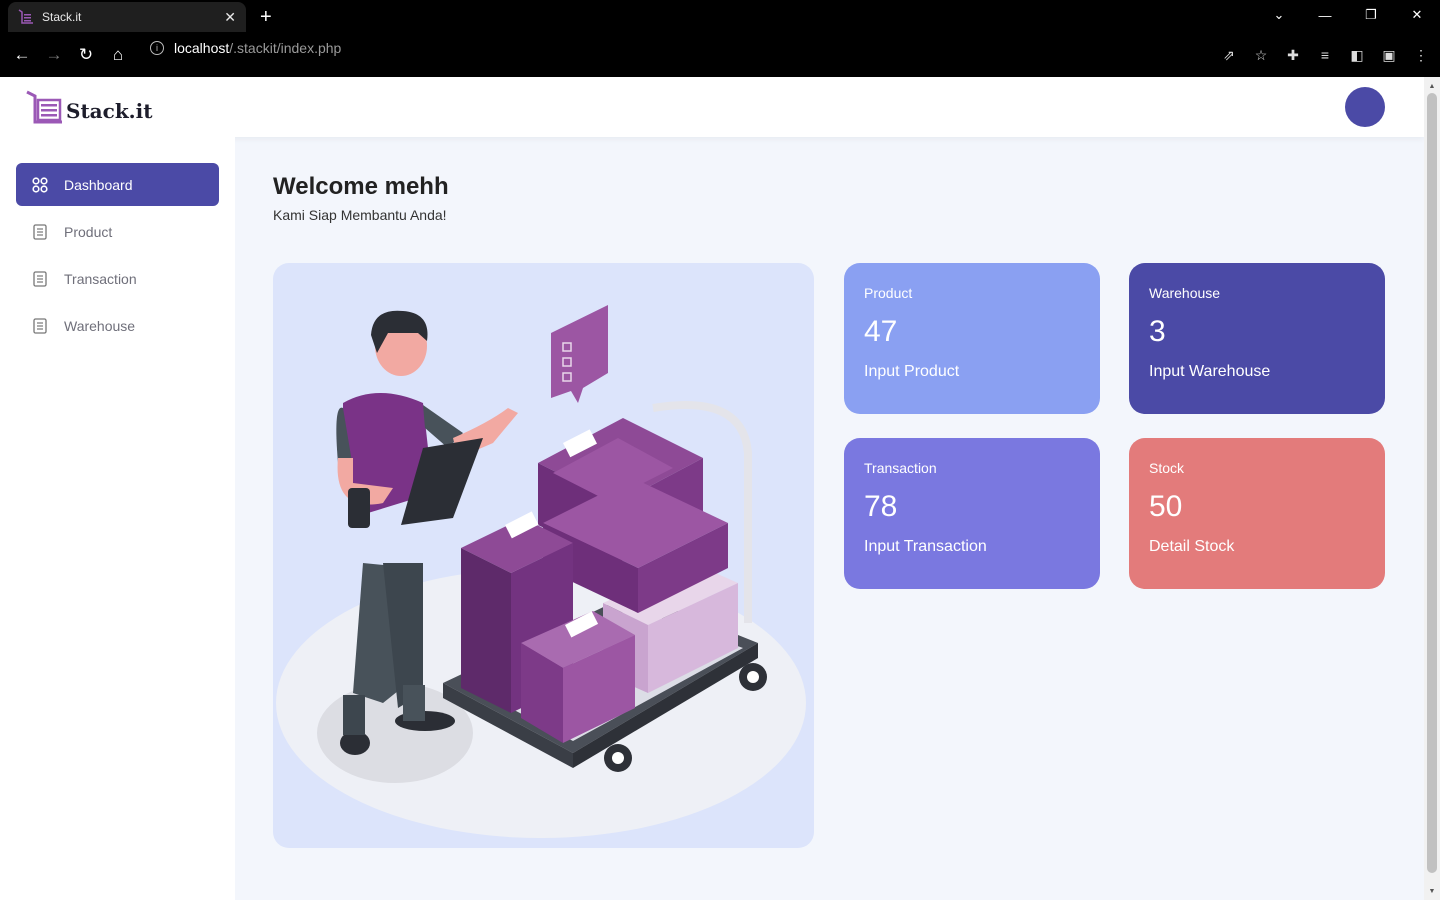  I want to click on sidebar-item-dashboard: Dashboard, so click(117, 184).